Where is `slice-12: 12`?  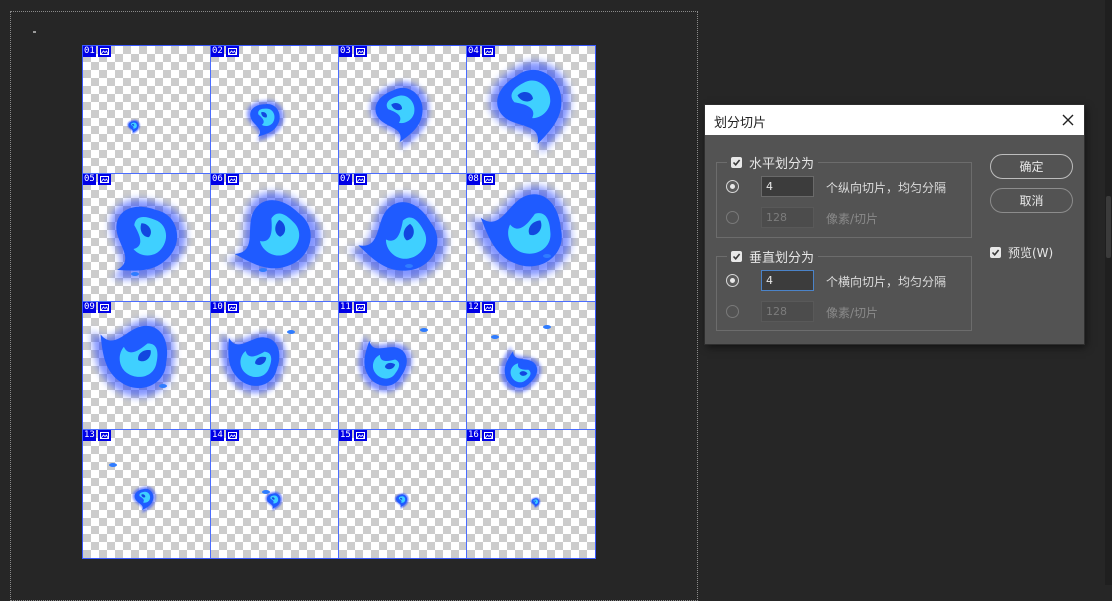 slice-12: 12 is located at coordinates (531, 366).